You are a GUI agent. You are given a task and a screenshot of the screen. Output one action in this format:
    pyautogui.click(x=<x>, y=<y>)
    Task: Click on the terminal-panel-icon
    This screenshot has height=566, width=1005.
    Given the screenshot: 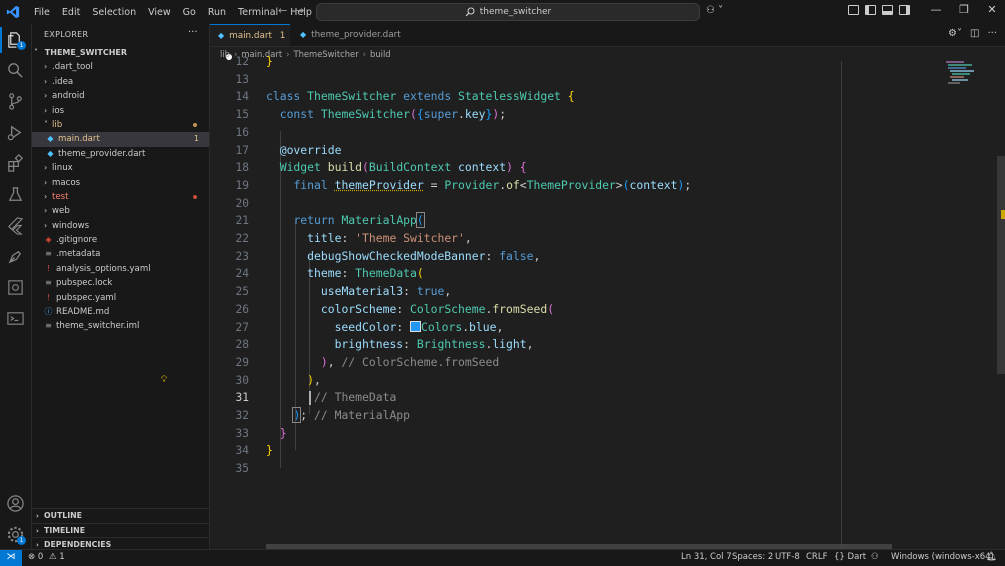 What is the action you would take?
    pyautogui.click(x=15, y=318)
    